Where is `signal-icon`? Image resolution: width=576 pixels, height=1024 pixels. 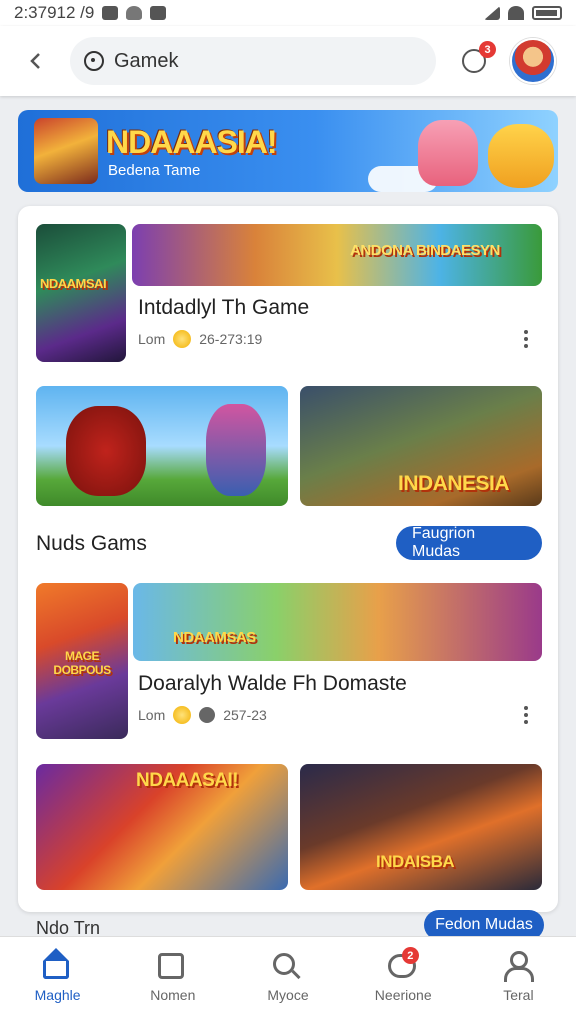 signal-icon is located at coordinates (492, 13).